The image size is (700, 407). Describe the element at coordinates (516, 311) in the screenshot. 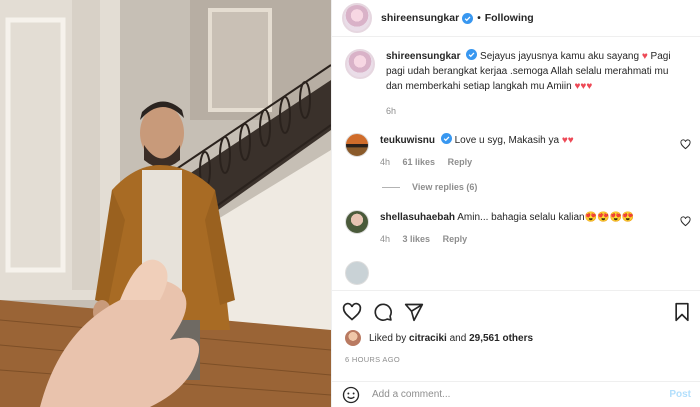

I see `action-bar` at that location.